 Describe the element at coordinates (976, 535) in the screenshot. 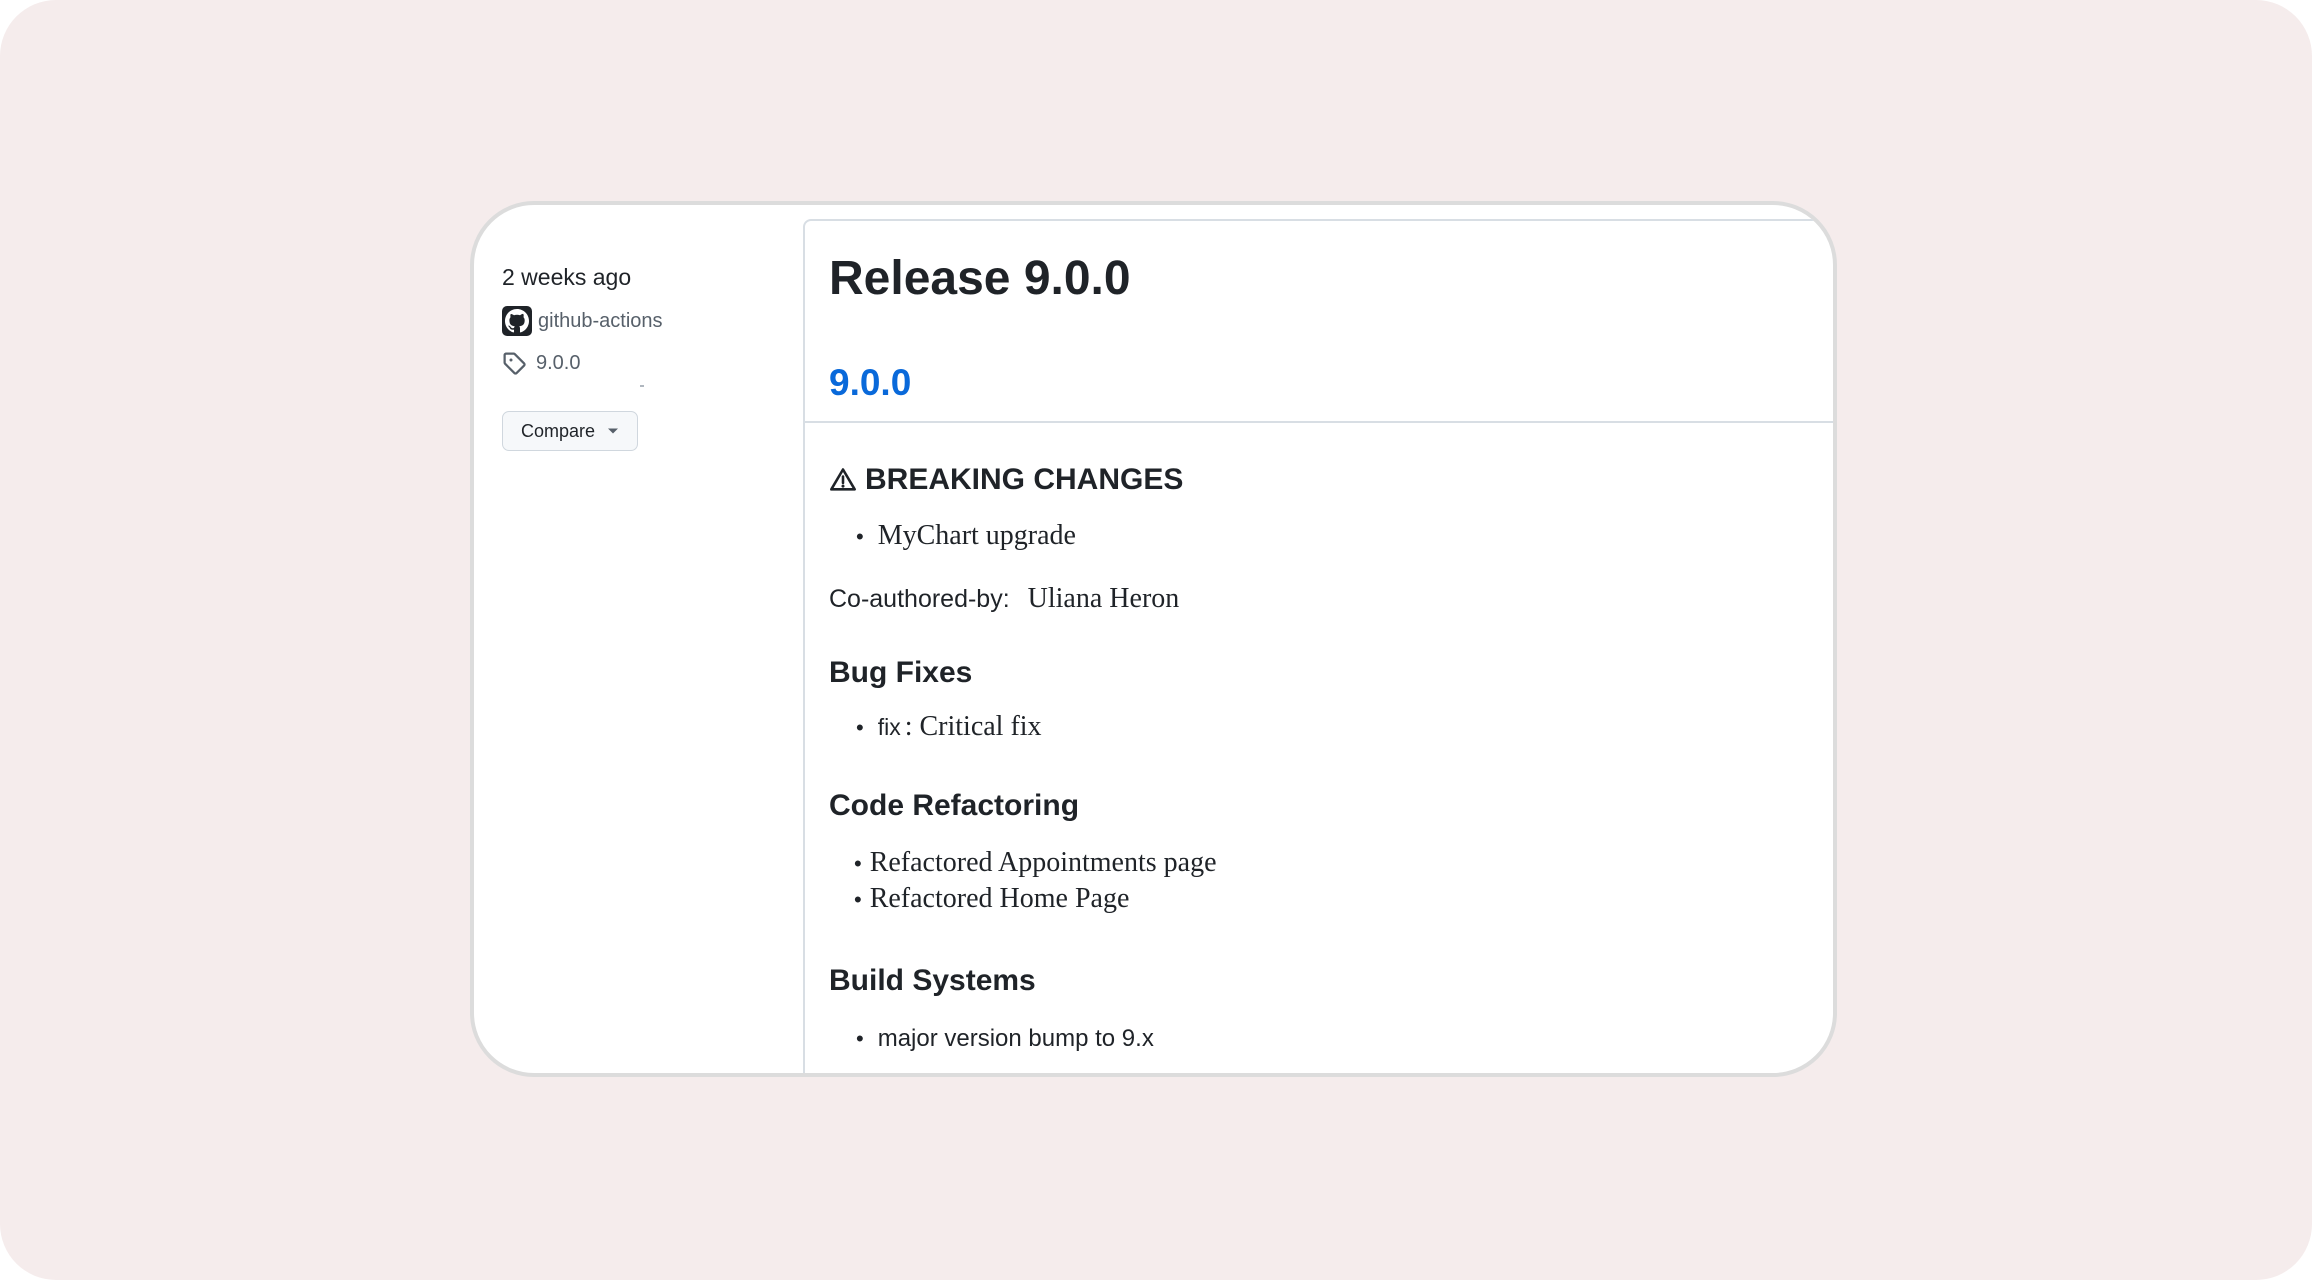

I see `list-item-text: MyChart upgrade` at that location.